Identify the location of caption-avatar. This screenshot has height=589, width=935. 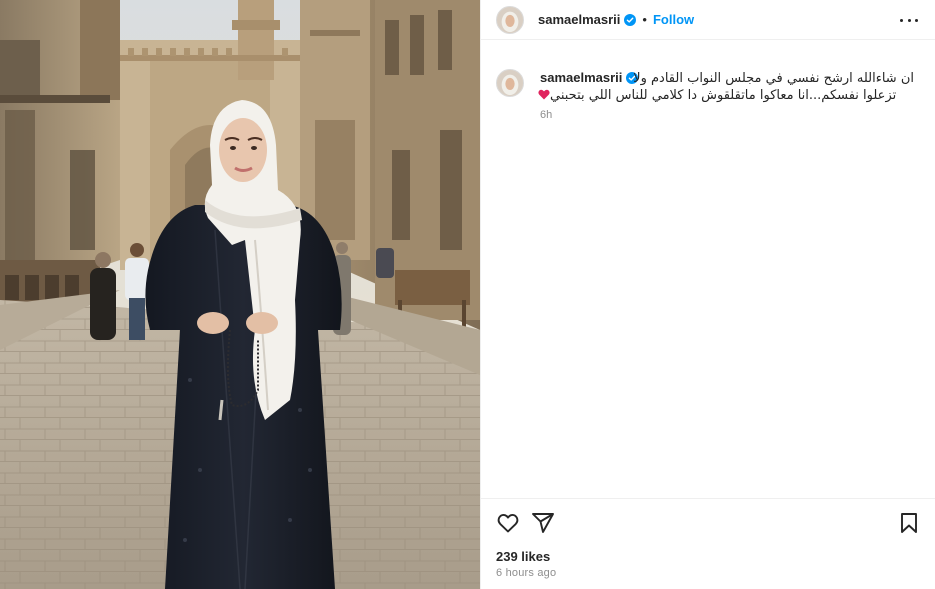
(510, 83).